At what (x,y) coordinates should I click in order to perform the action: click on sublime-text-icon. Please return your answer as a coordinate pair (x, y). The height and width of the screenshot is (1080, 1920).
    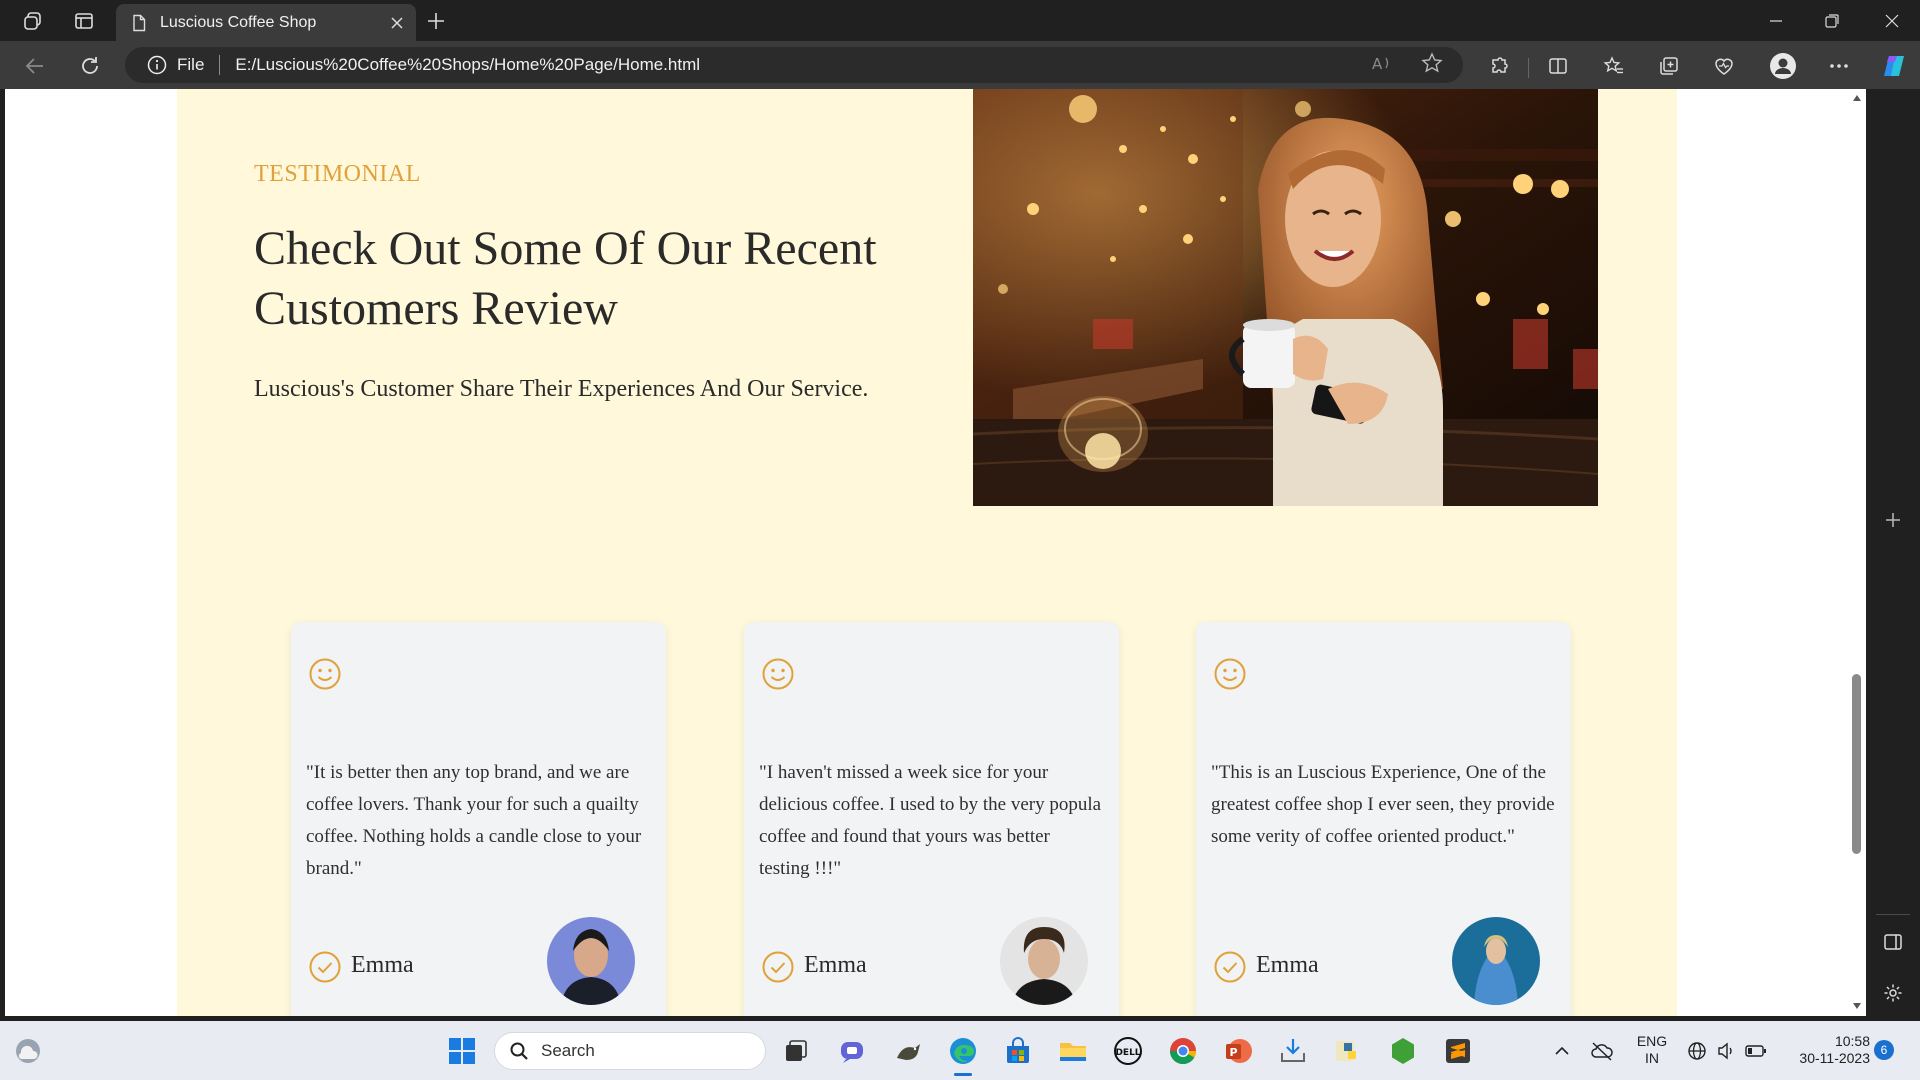
    Looking at the image, I should click on (1458, 1051).